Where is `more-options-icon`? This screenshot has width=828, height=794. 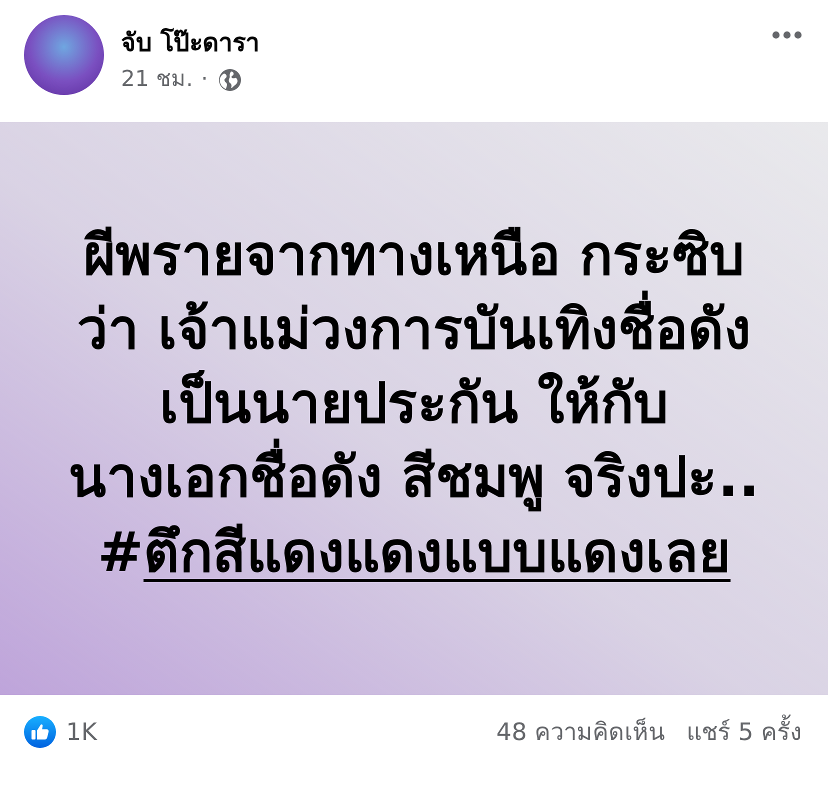 more-options-icon is located at coordinates (787, 35).